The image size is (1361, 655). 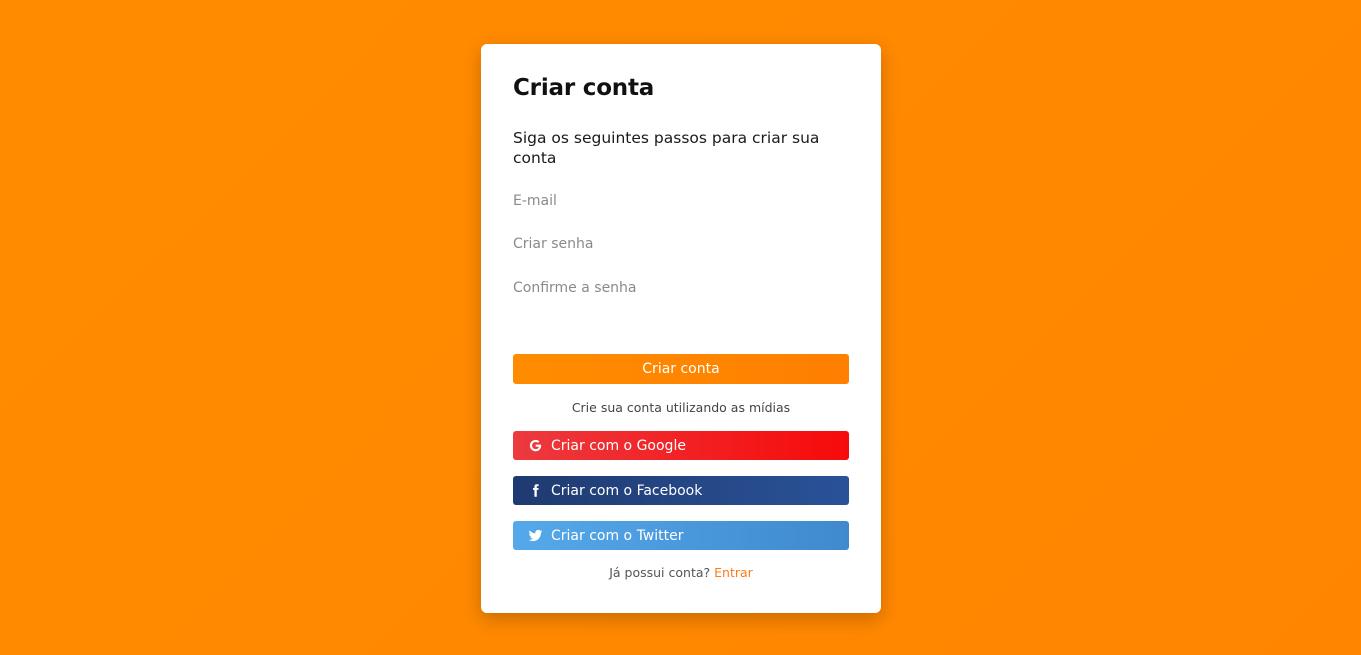 I want to click on login-prompt: Já possui conta? Entrar, so click(x=681, y=572).